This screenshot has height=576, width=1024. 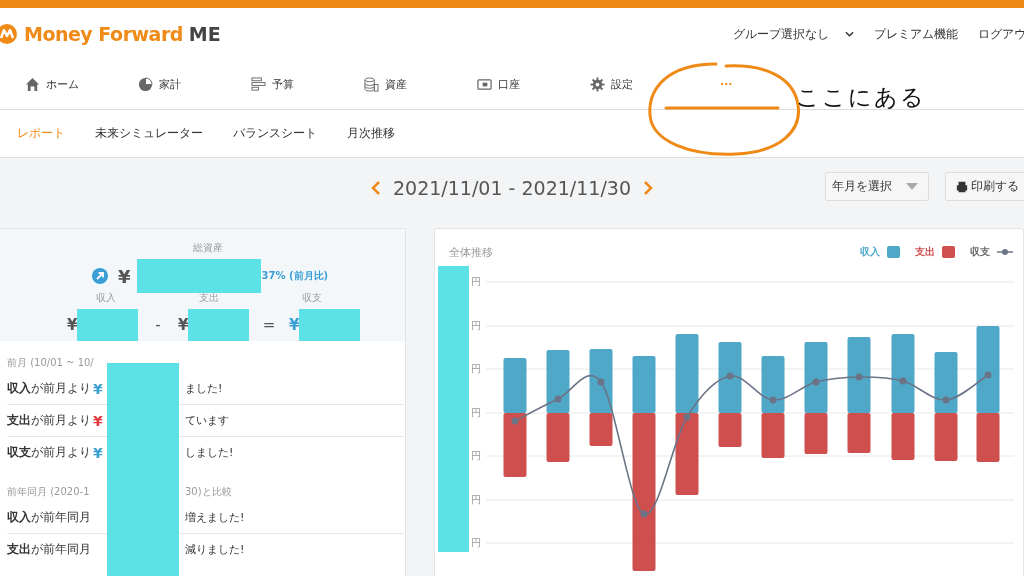 I want to click on arrow-up-icon, so click(x=100, y=276).